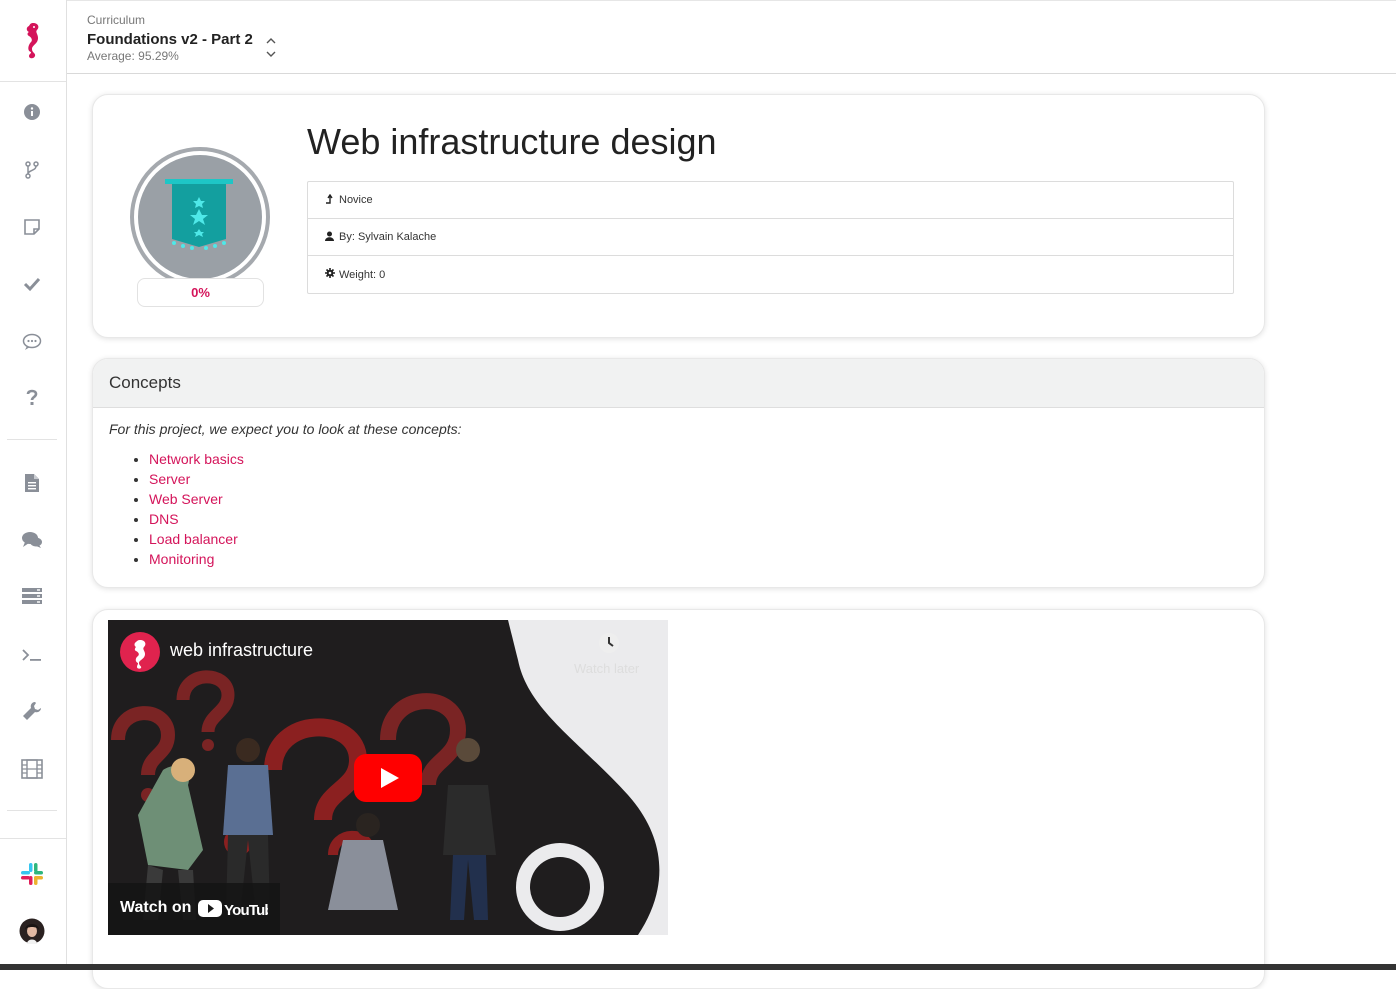  I want to click on level-up-icon, so click(332, 200).